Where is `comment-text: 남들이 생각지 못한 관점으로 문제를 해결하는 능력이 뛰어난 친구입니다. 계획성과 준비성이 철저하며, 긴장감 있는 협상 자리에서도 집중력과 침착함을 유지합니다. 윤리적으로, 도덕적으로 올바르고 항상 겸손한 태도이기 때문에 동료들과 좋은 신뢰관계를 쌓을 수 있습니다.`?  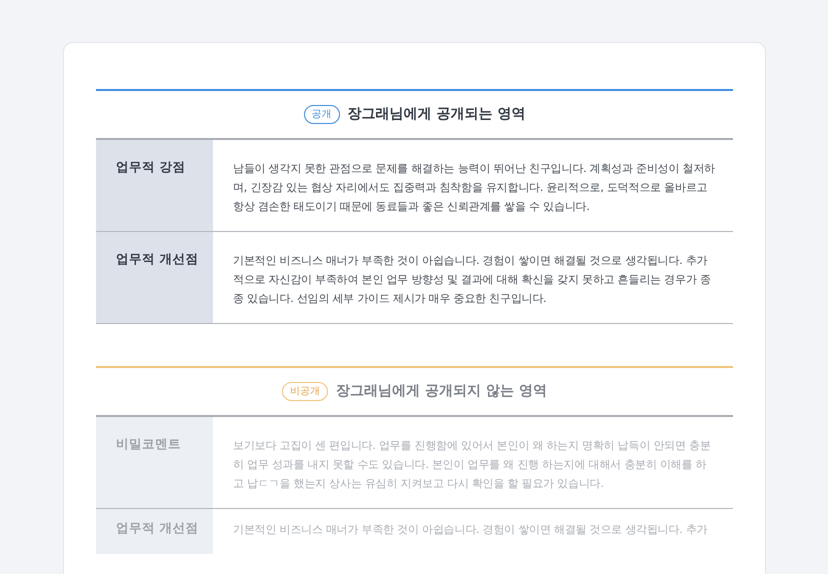 comment-text: 남들이 생각지 못한 관점으로 문제를 해결하는 능력이 뛰어난 친구입니다. 계획성과 준비성이 철저하며, 긴장감 있는 협상 자리에서도 집중력과 침착함을 유지합니다. 윤리적으로, 도덕적으로 올바르고 항상 겸손한 태도이기 때문에 동료들과 좋은 신뢰관계를 쌓을 수 있습니다. is located at coordinates (474, 188).